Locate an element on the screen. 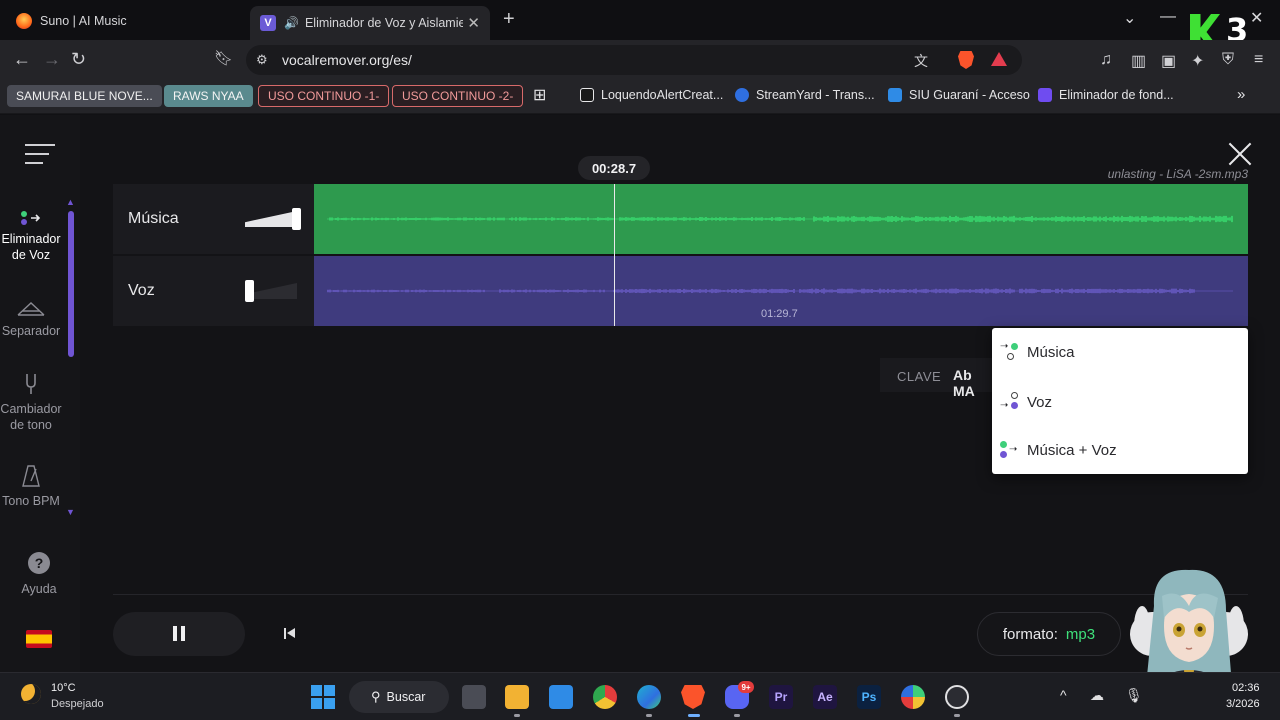 This screenshot has width=1280, height=720. edge-icon is located at coordinates (649, 697).